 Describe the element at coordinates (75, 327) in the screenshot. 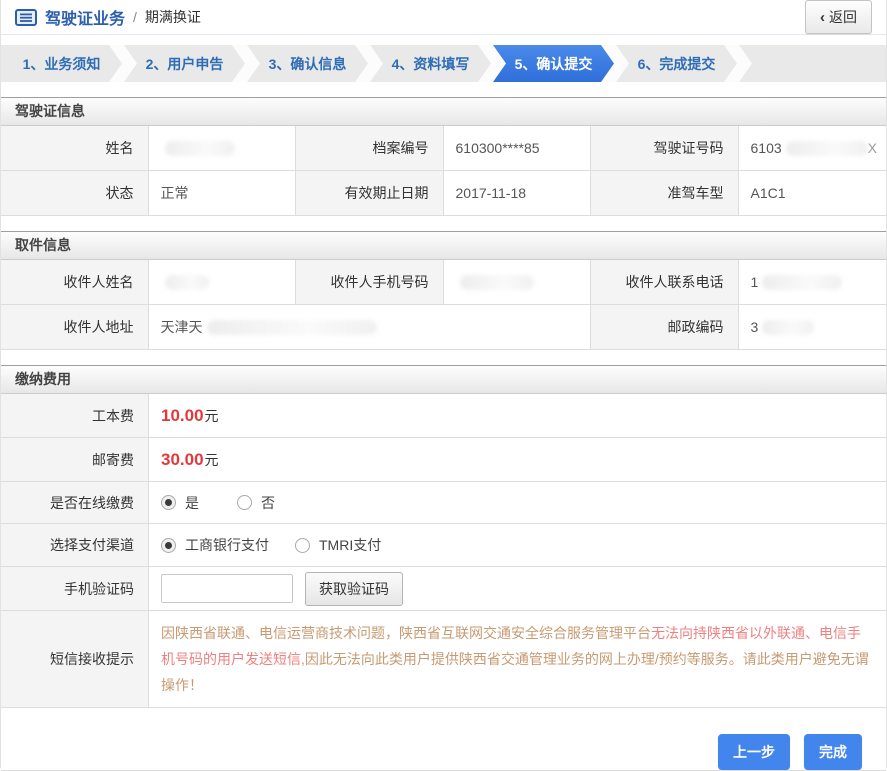

I see `address-label: 收件人地址` at that location.